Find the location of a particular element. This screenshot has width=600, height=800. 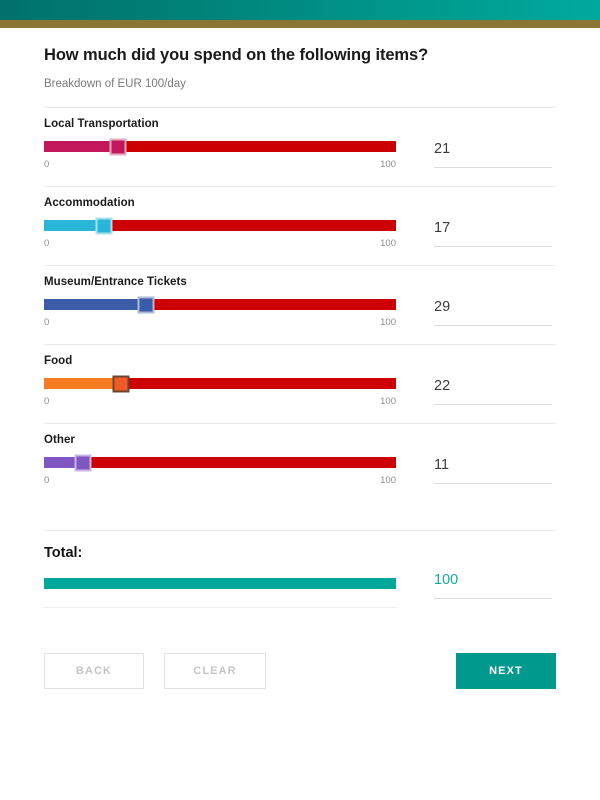

total-row: 100 is located at coordinates (300, 590).